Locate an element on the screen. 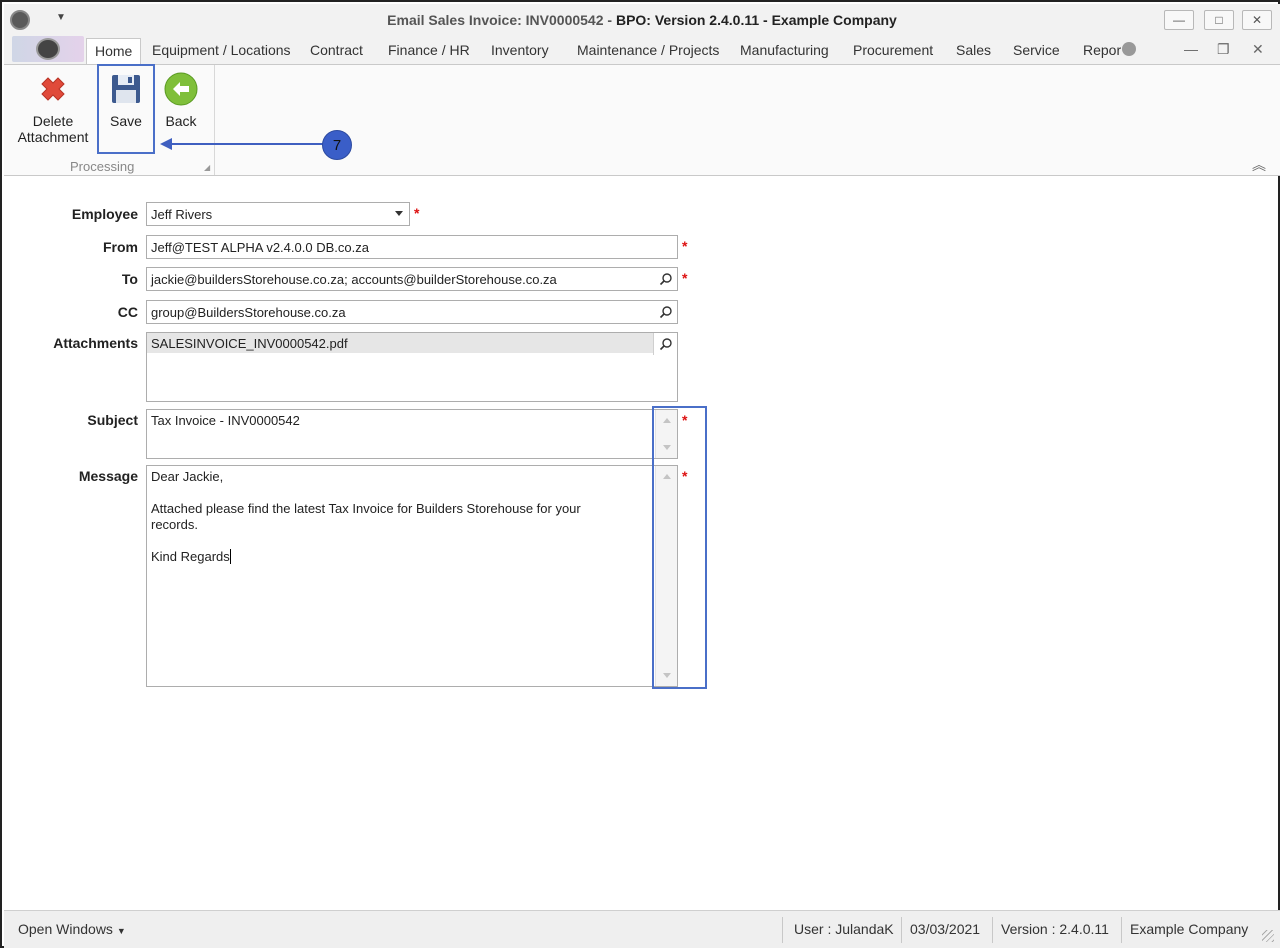  from-value: Jeff@TEST ALPHA v2.4.0.0 DB.co.za is located at coordinates (260, 247).